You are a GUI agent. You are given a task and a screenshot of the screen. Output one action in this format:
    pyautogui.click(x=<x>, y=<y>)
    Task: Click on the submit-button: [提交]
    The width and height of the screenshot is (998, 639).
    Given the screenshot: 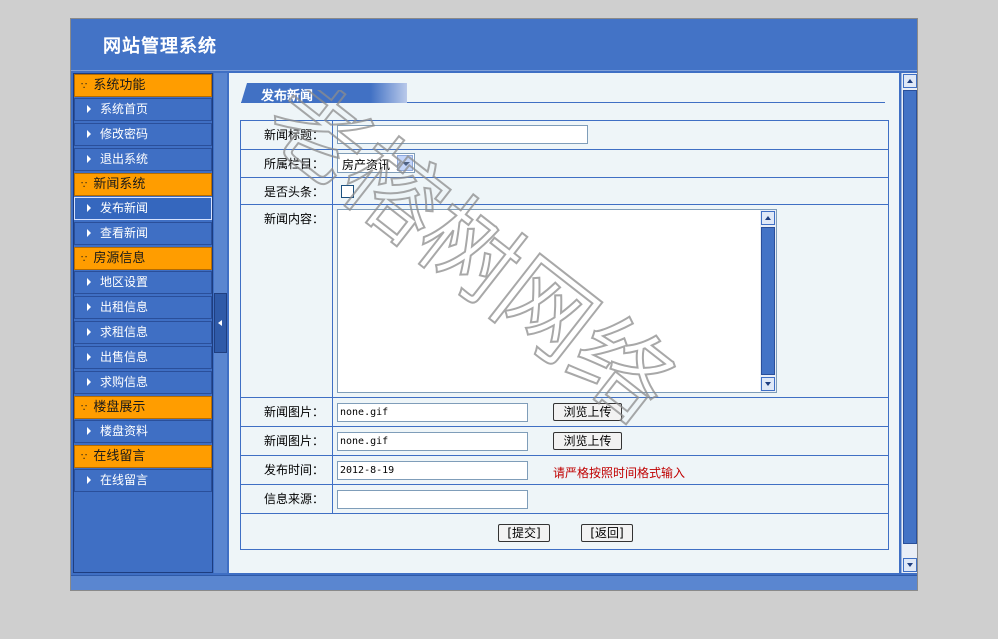 What is the action you would take?
    pyautogui.click(x=524, y=533)
    